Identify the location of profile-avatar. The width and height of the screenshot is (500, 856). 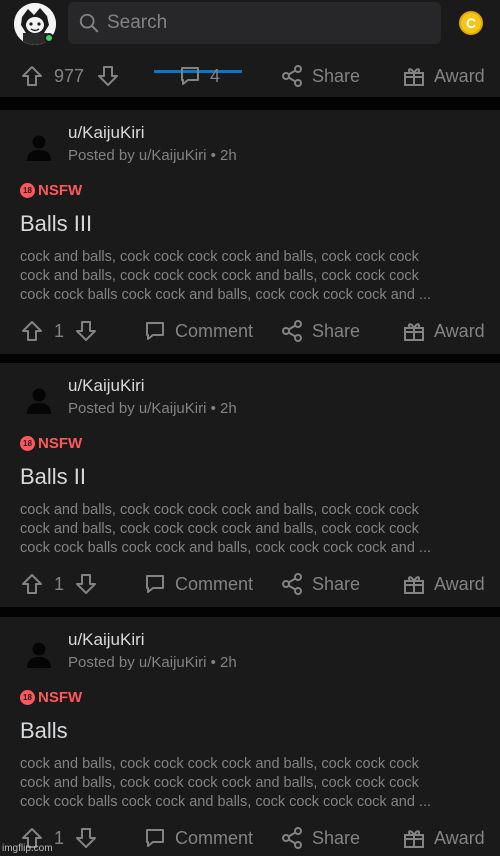
(35, 24).